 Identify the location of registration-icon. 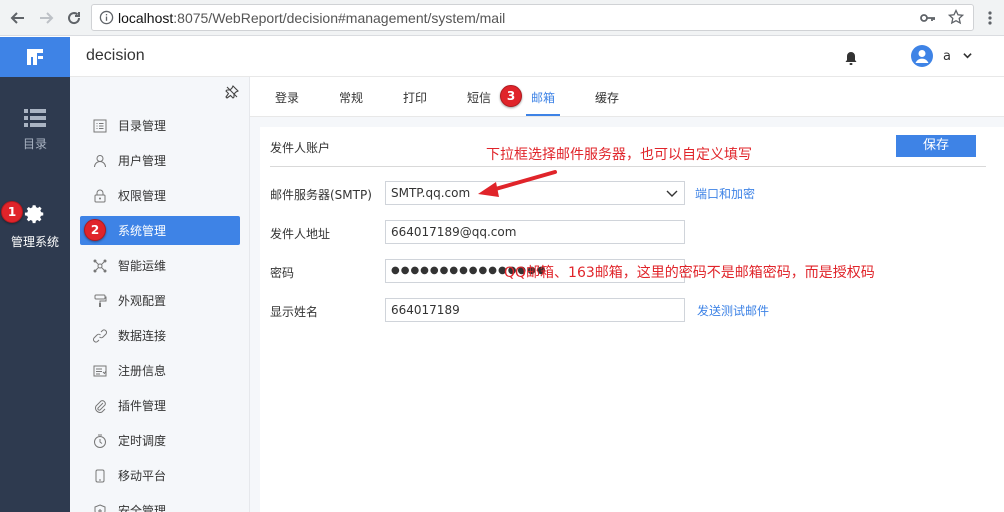
(100, 371).